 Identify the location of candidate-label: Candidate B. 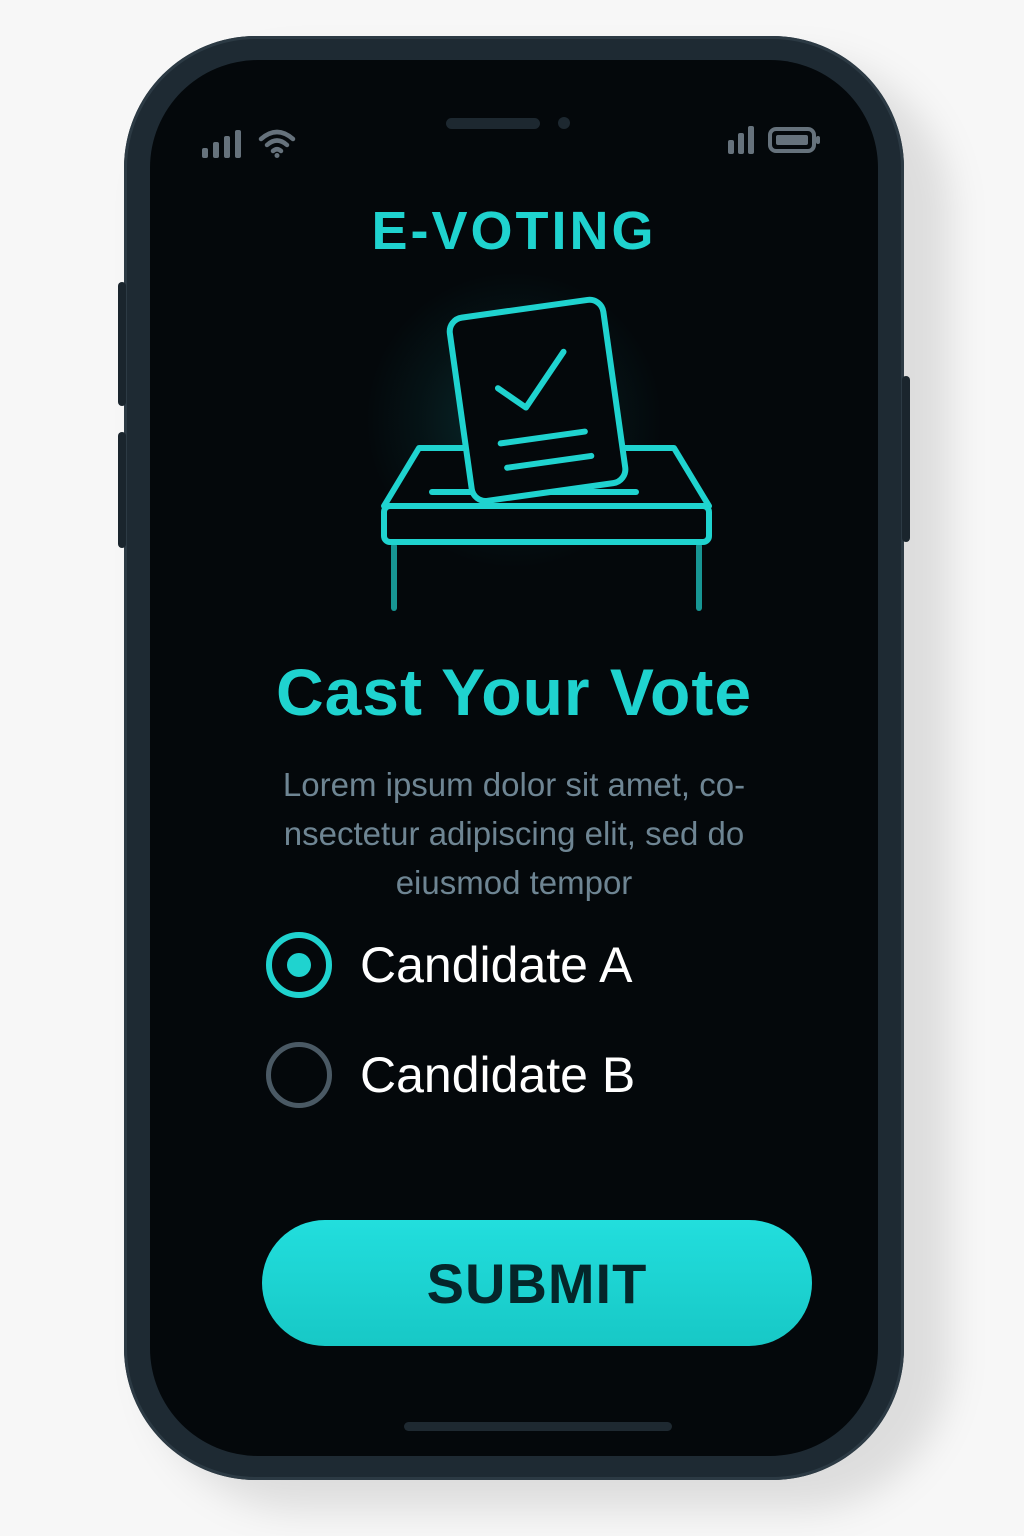
(498, 1075).